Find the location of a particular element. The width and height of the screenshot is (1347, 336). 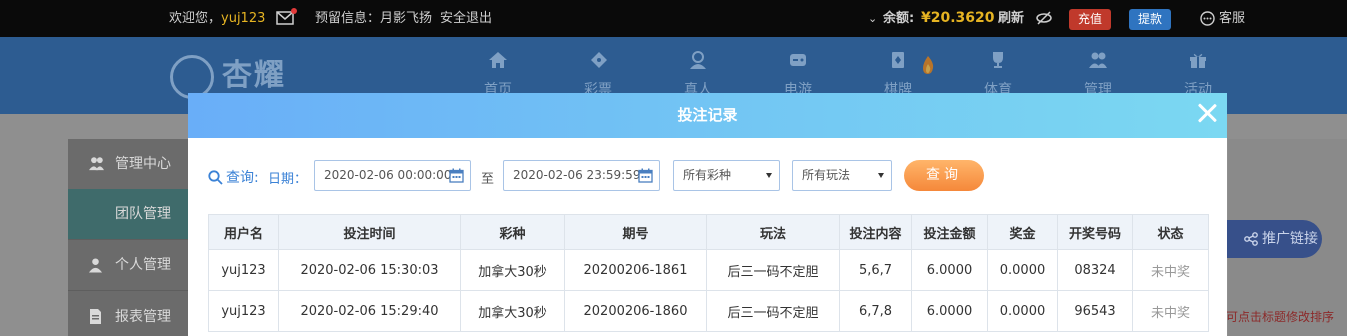

modal-header: 投注记录 is located at coordinates (707, 115).